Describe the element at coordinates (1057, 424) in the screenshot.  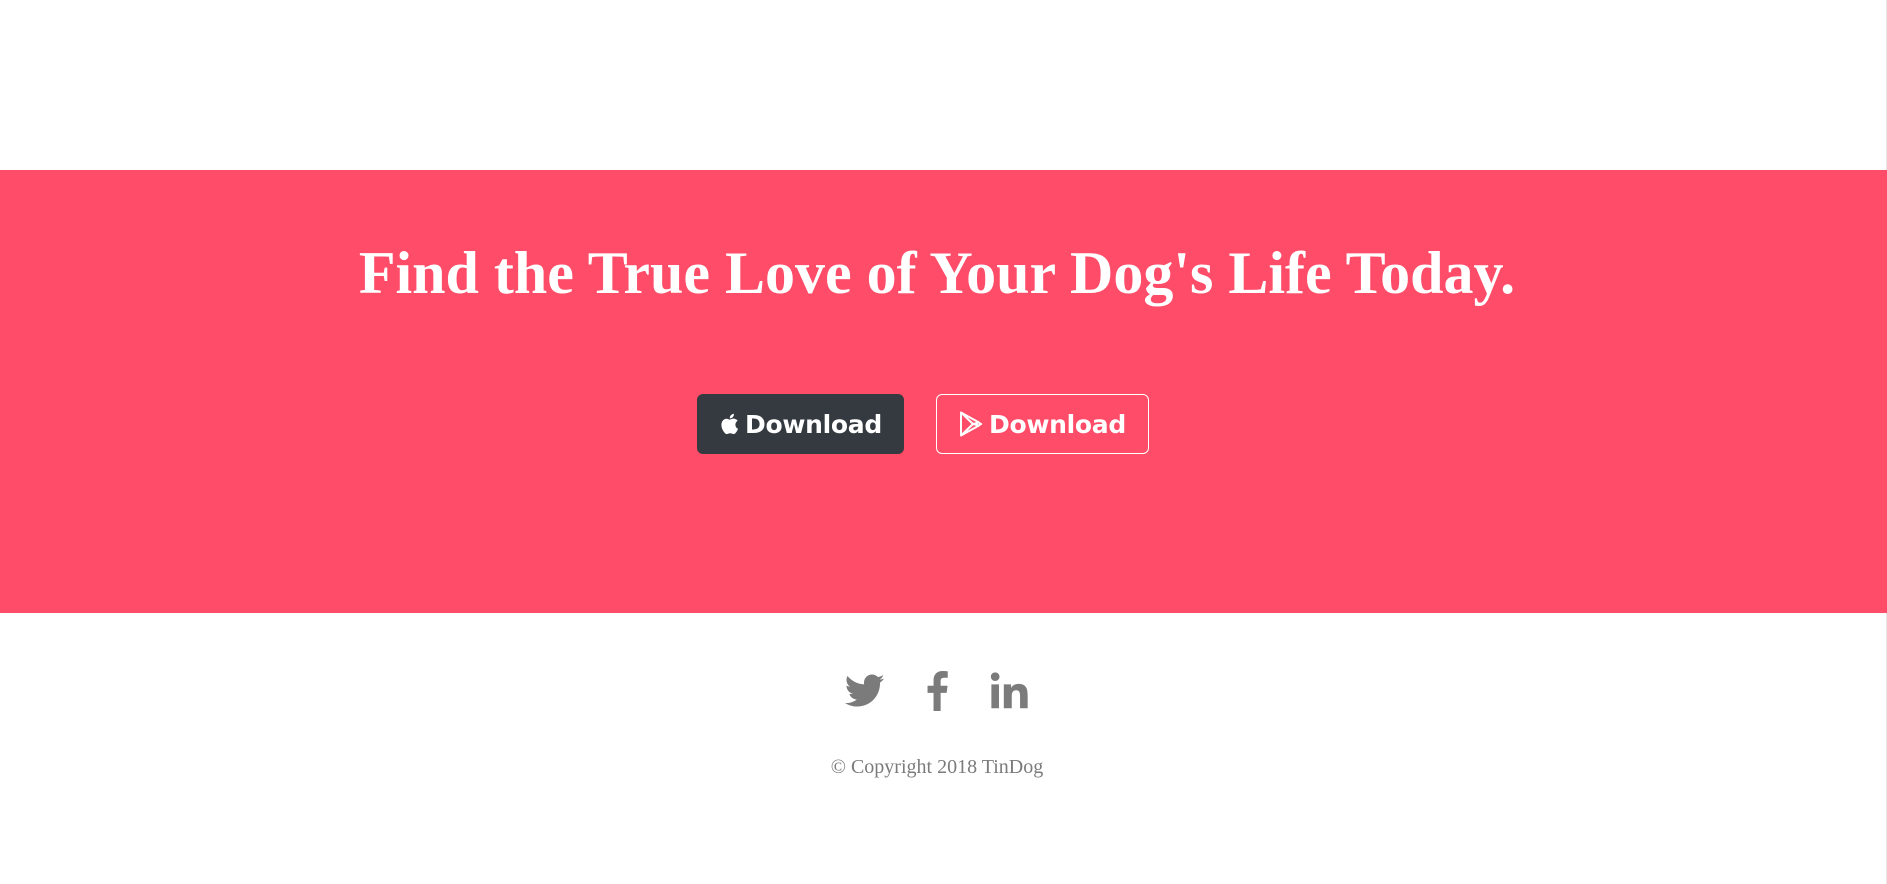
I see `google-play-download-label: Download` at that location.